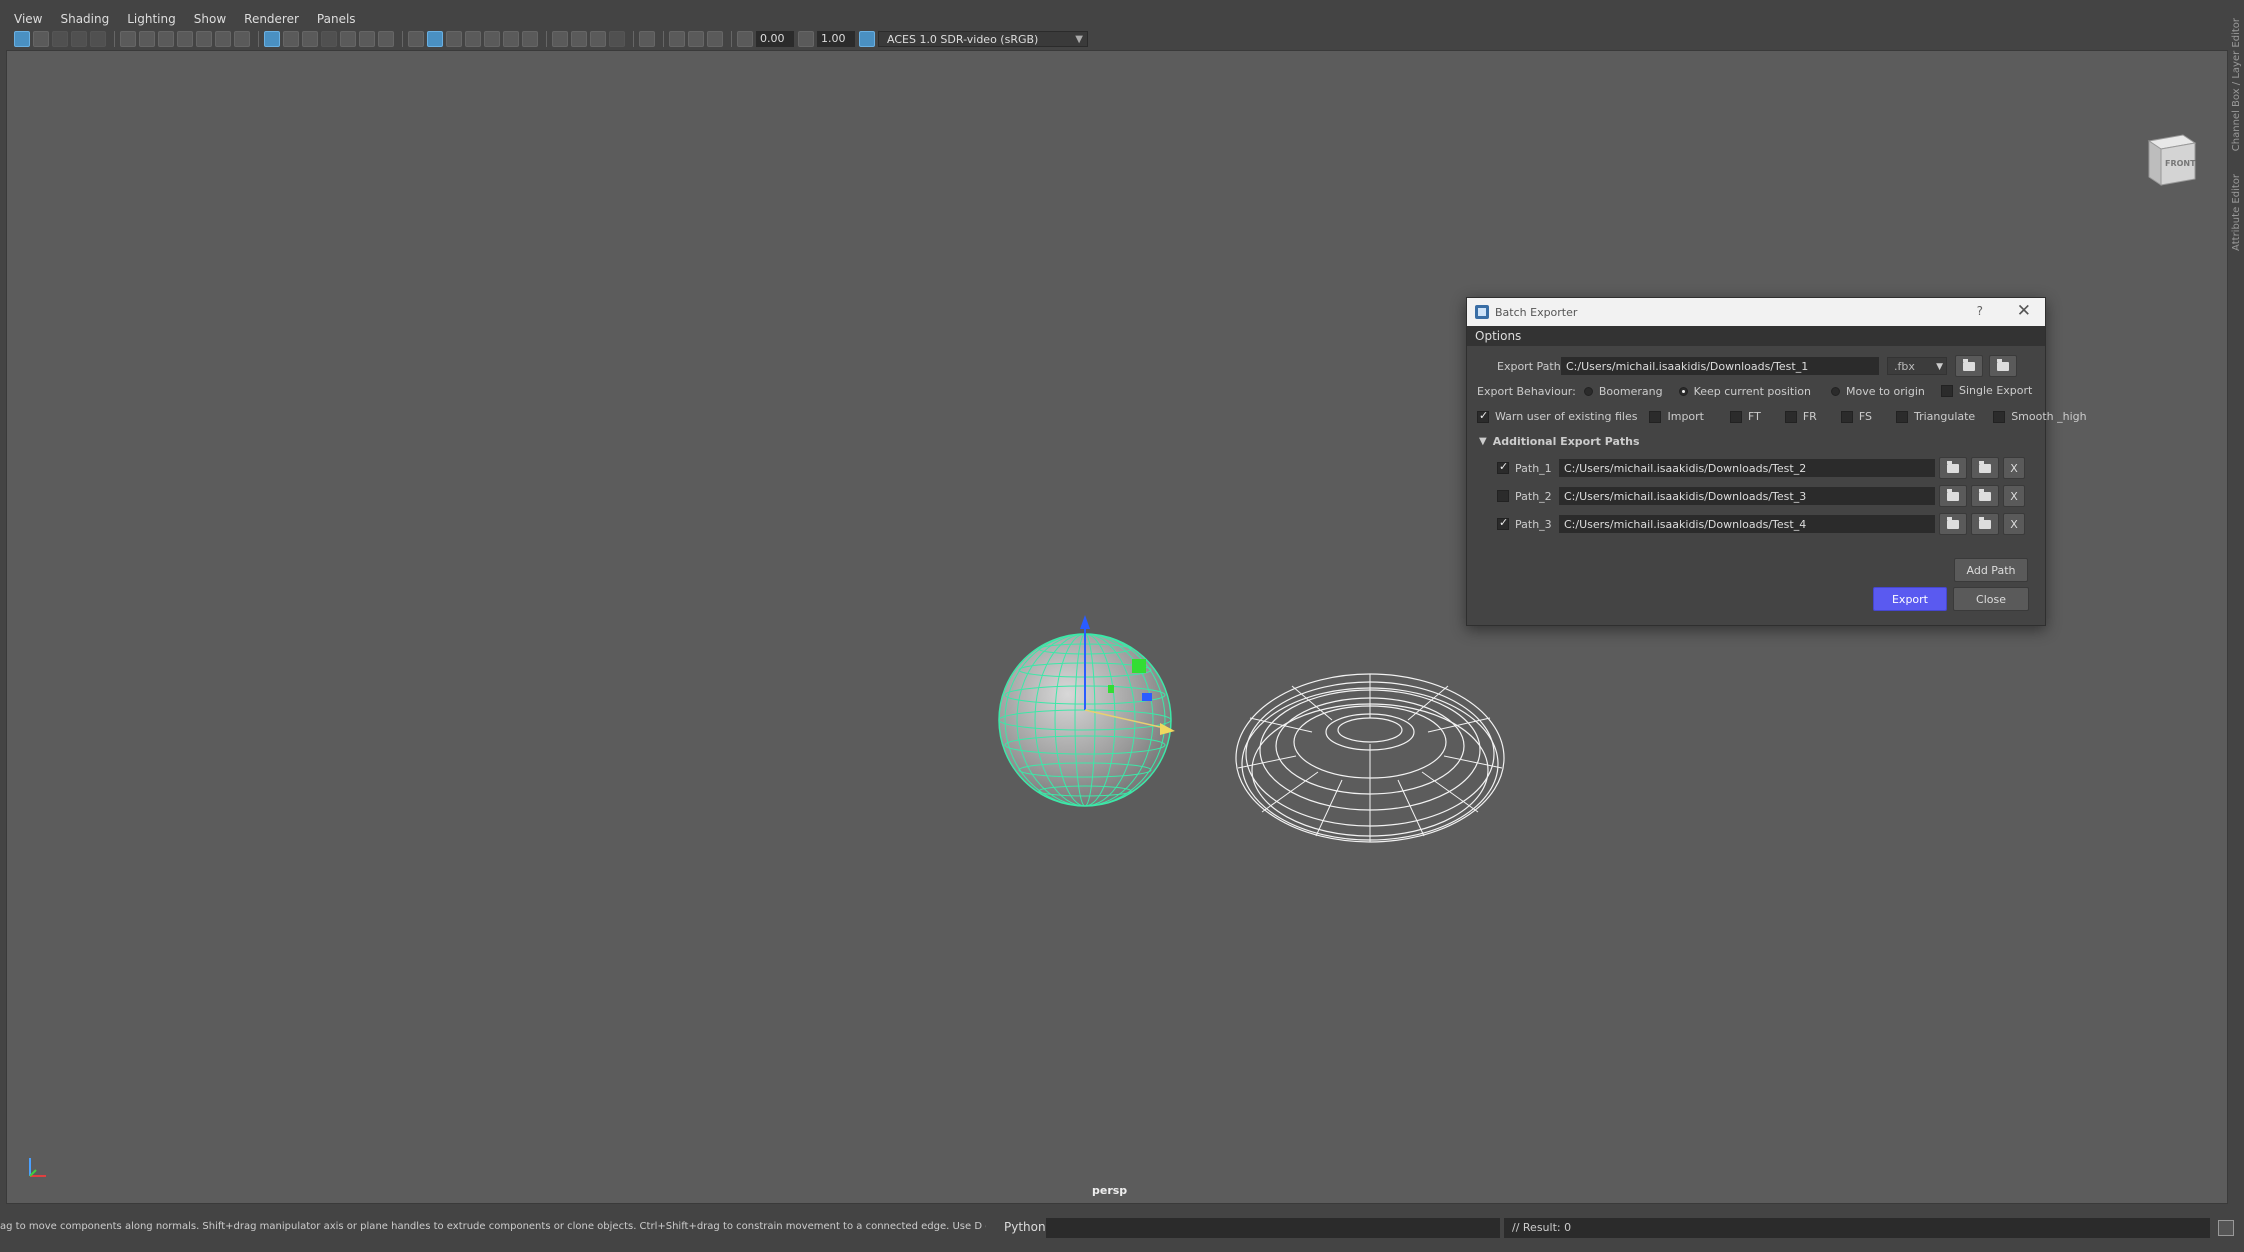  Describe the element at coordinates (1100, 715) in the screenshot. I see `selected-sphere` at that location.